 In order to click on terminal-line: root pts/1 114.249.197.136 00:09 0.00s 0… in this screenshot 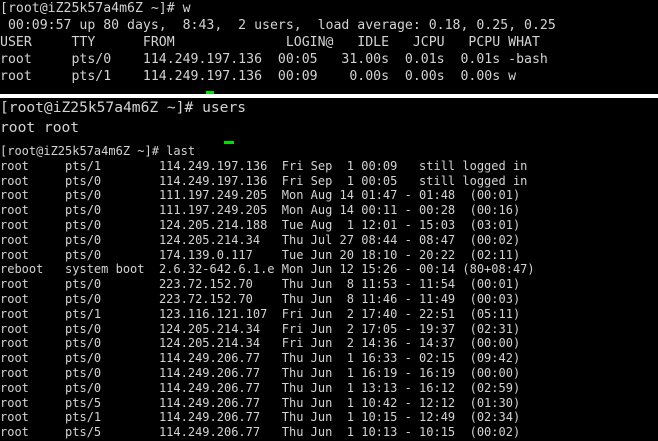, I will do `click(258, 76)`.